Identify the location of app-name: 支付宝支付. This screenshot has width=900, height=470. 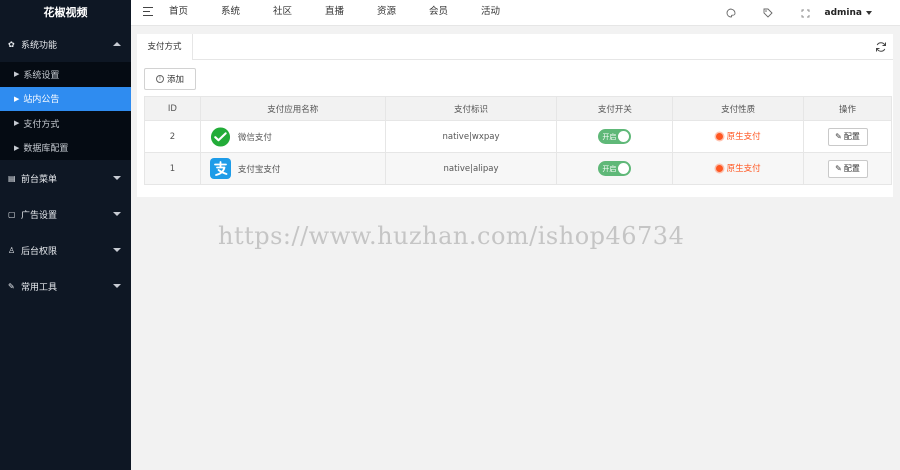
(259, 169).